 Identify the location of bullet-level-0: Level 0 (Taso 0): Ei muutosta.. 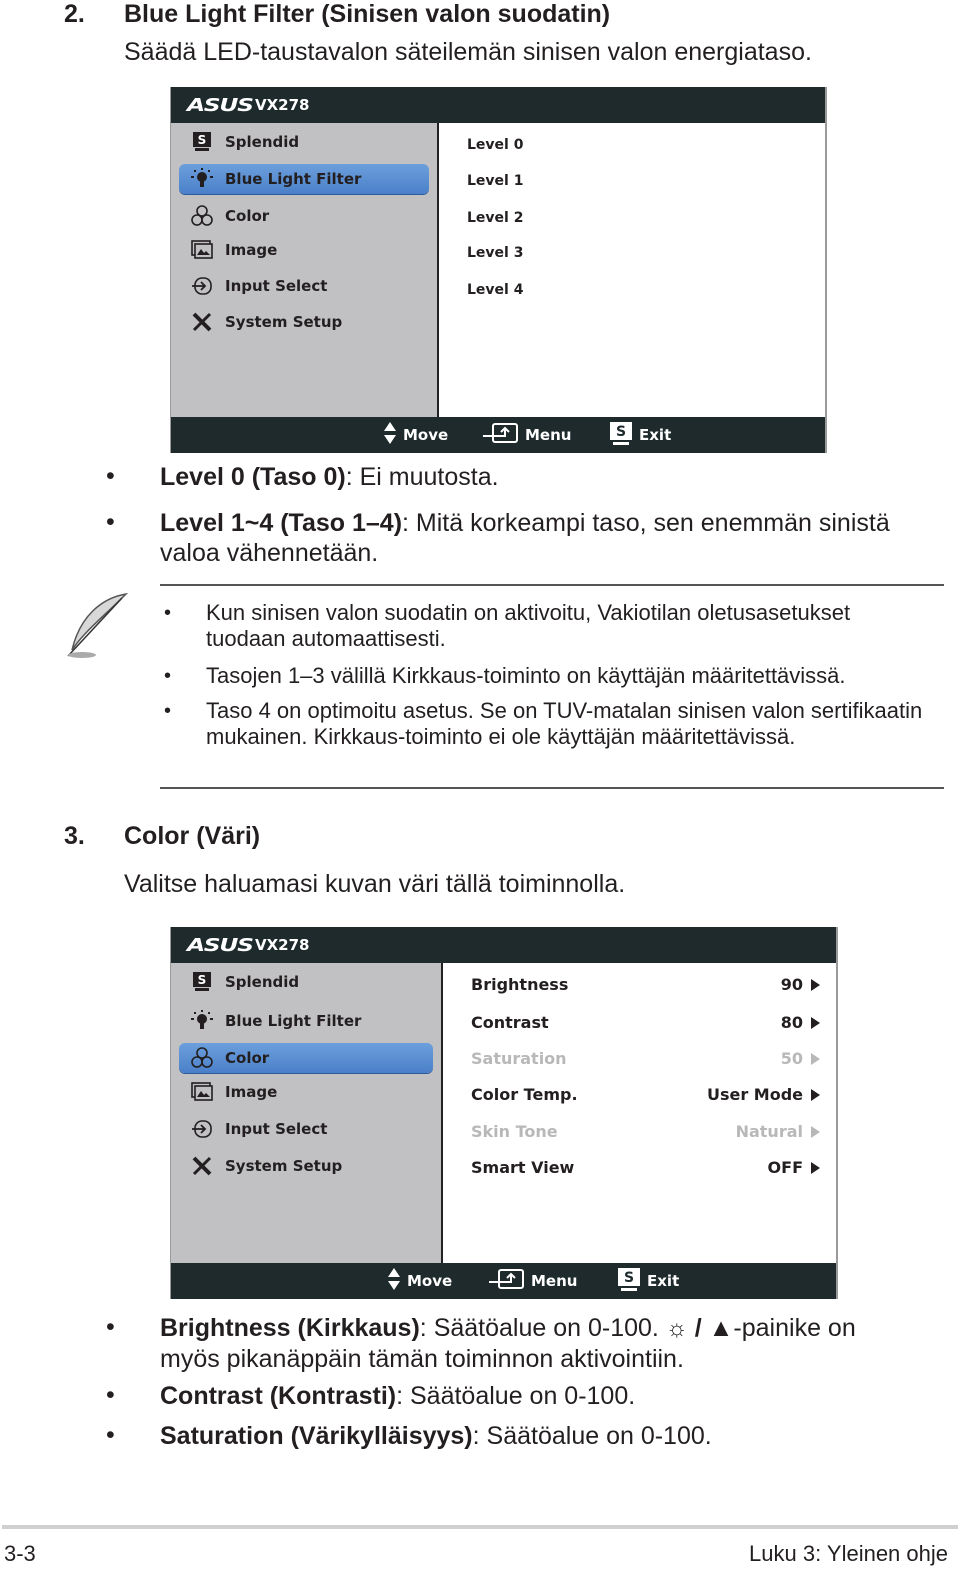
(540, 477).